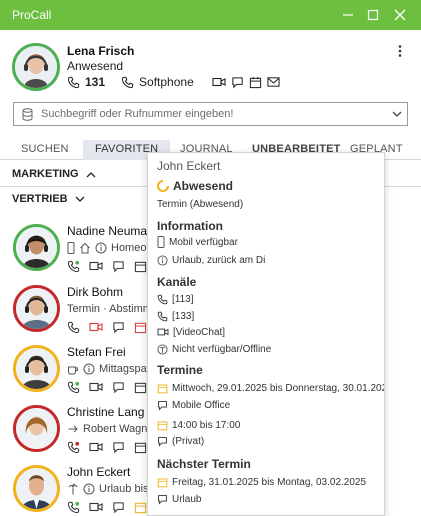 Image resolution: width=421 pixels, height=516 pixels. Describe the element at coordinates (95, 292) in the screenshot. I see `contact-name: Dirk Bohm` at that location.